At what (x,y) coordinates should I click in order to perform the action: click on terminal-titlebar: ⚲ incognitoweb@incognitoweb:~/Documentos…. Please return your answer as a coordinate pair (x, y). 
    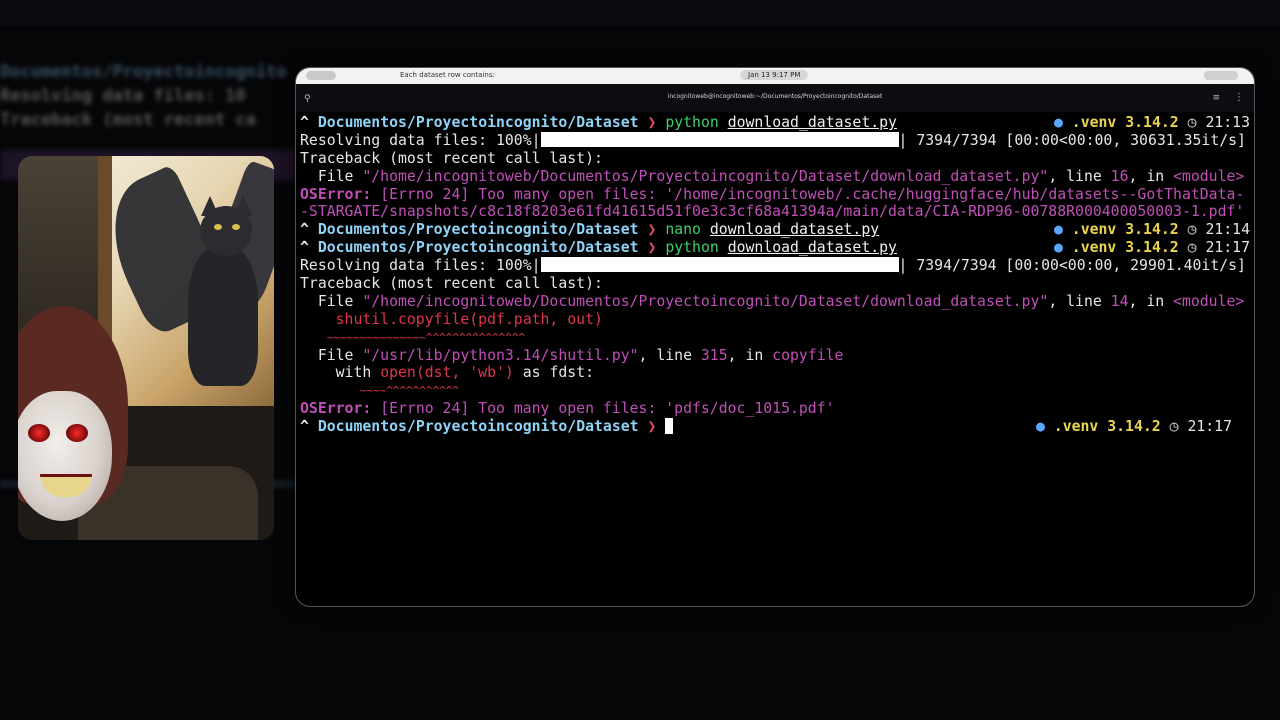
    Looking at the image, I should click on (775, 98).